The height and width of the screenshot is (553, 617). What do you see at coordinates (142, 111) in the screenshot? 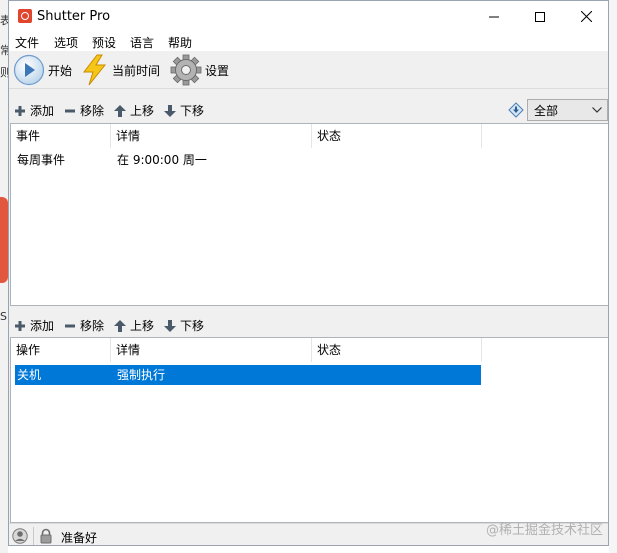
I see `events-move-up-label: 上移` at bounding box center [142, 111].